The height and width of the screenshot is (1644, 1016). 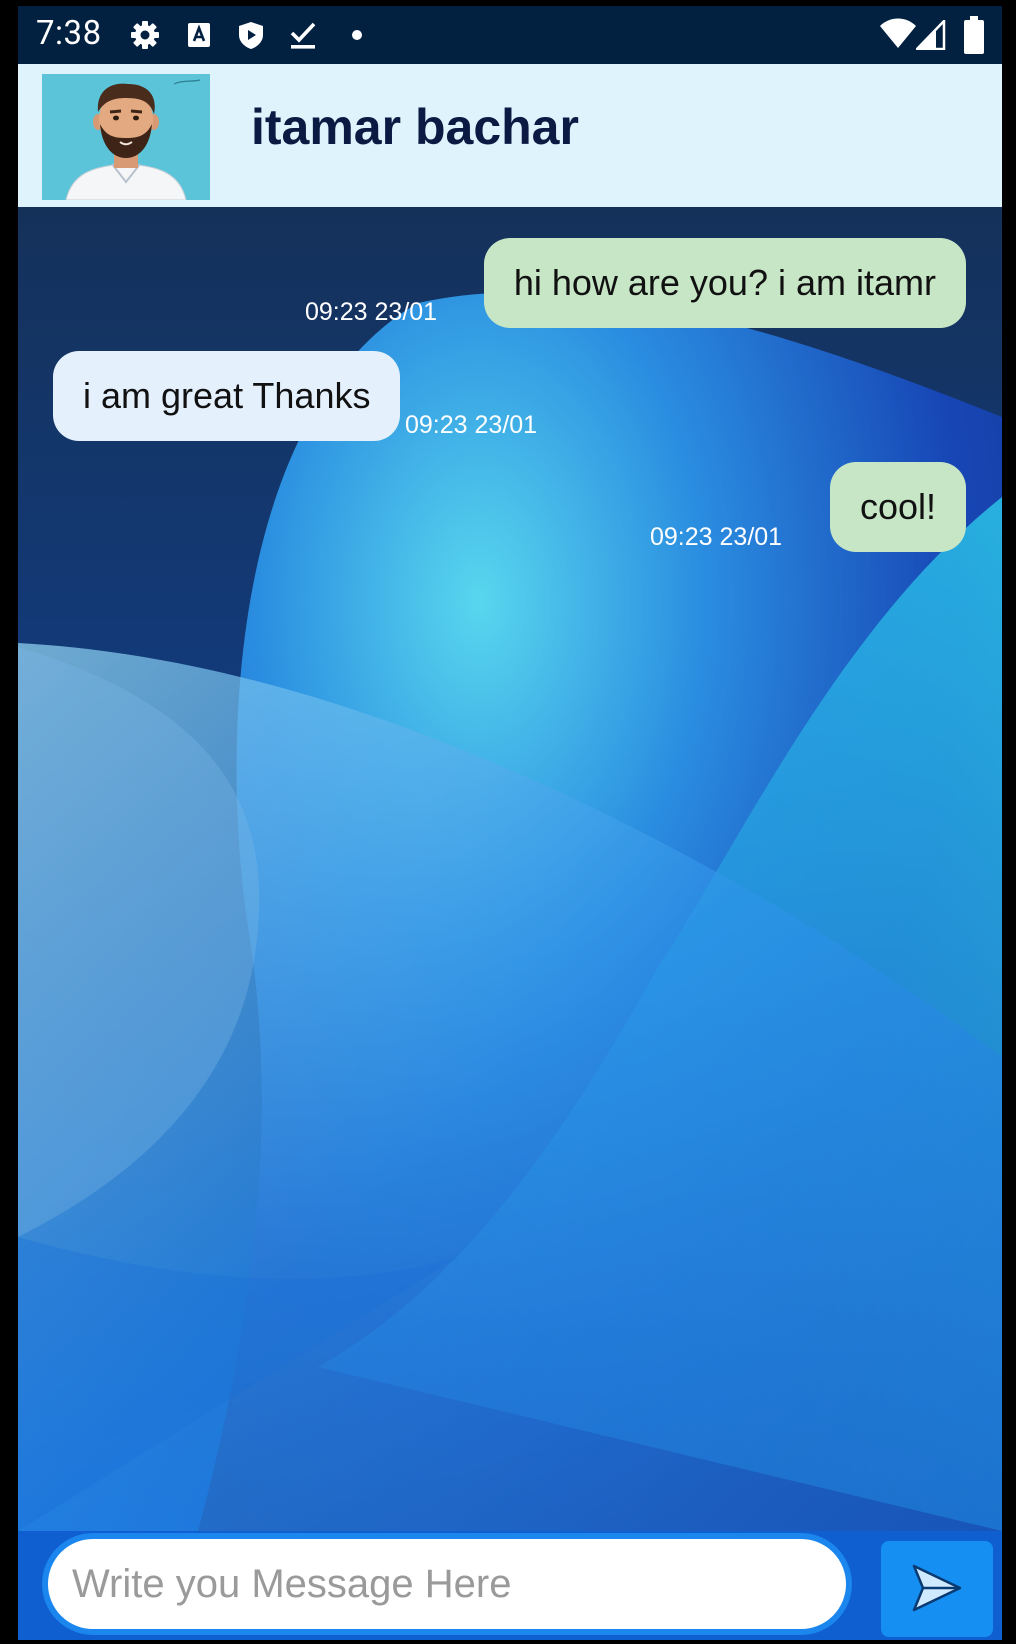 I want to click on send-button, so click(x=937, y=1589).